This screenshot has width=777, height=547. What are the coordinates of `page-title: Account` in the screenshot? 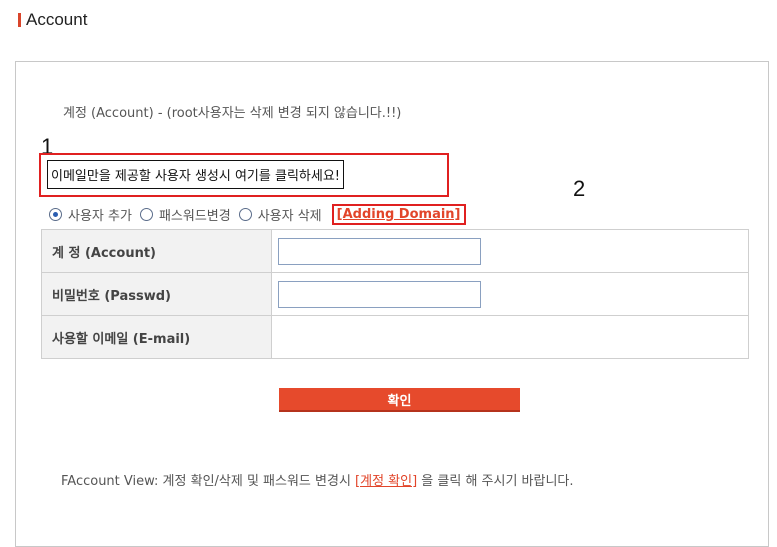 It's located at (52, 20).